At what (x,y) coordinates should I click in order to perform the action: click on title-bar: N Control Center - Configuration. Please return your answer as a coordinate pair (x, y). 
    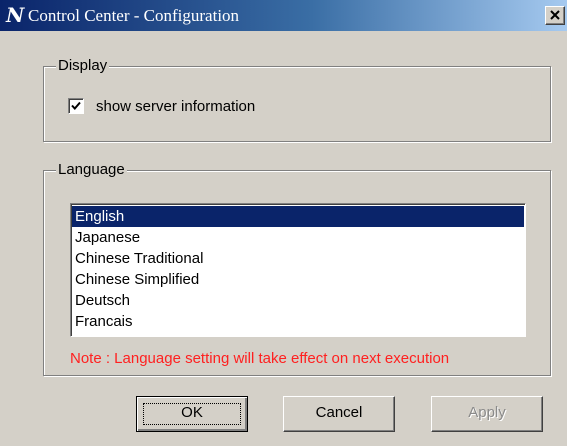
    Looking at the image, I should click on (283, 15).